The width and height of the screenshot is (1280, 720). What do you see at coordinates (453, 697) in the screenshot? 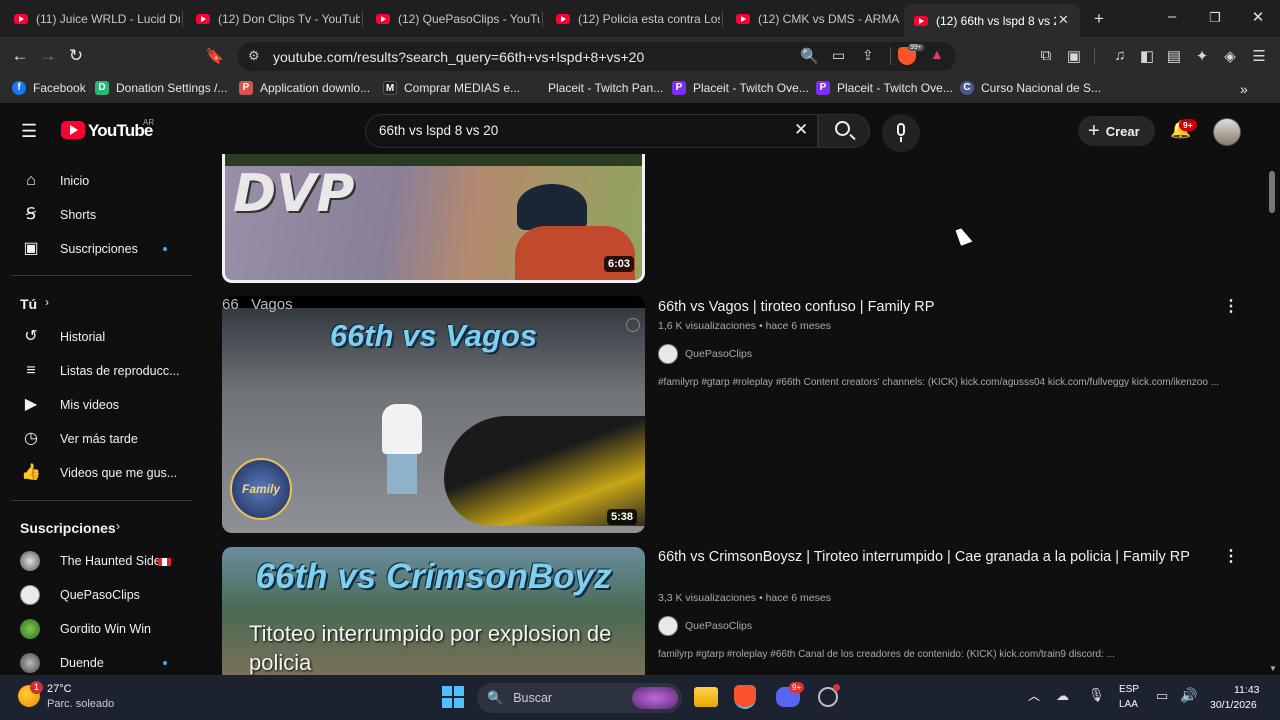
I see `windows-start-icon` at bounding box center [453, 697].